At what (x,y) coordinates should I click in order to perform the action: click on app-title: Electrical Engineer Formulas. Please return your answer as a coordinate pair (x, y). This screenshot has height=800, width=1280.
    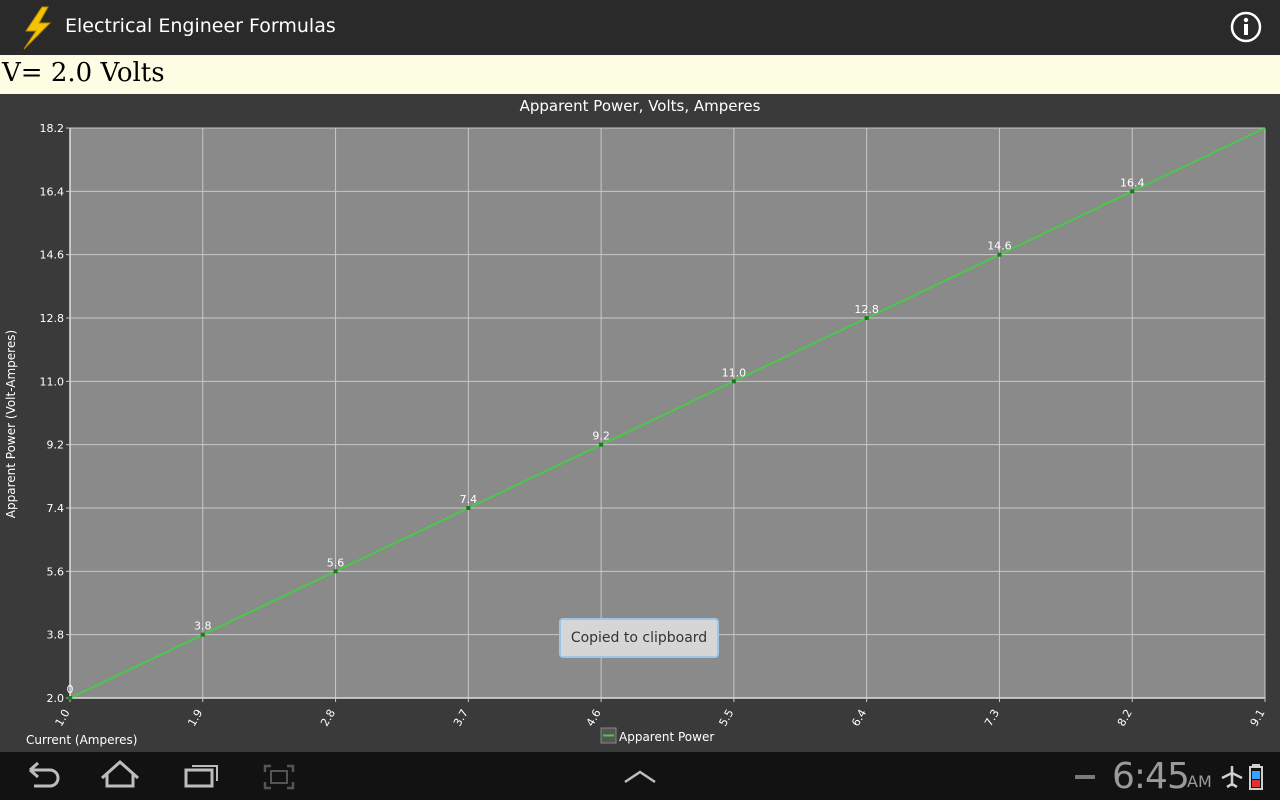
    Looking at the image, I should click on (200, 26).